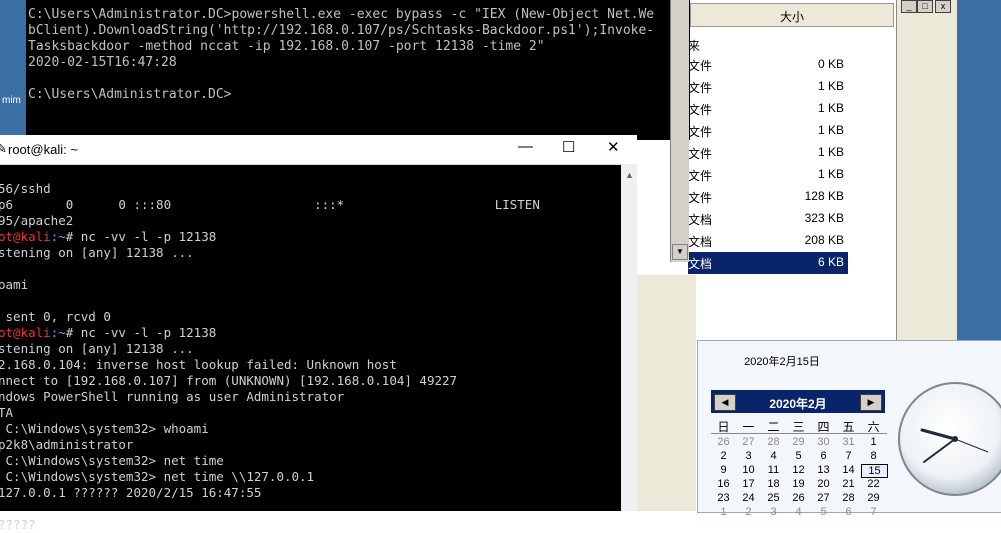  Describe the element at coordinates (723, 470) in the screenshot. I see `calendar-day: 9` at that location.